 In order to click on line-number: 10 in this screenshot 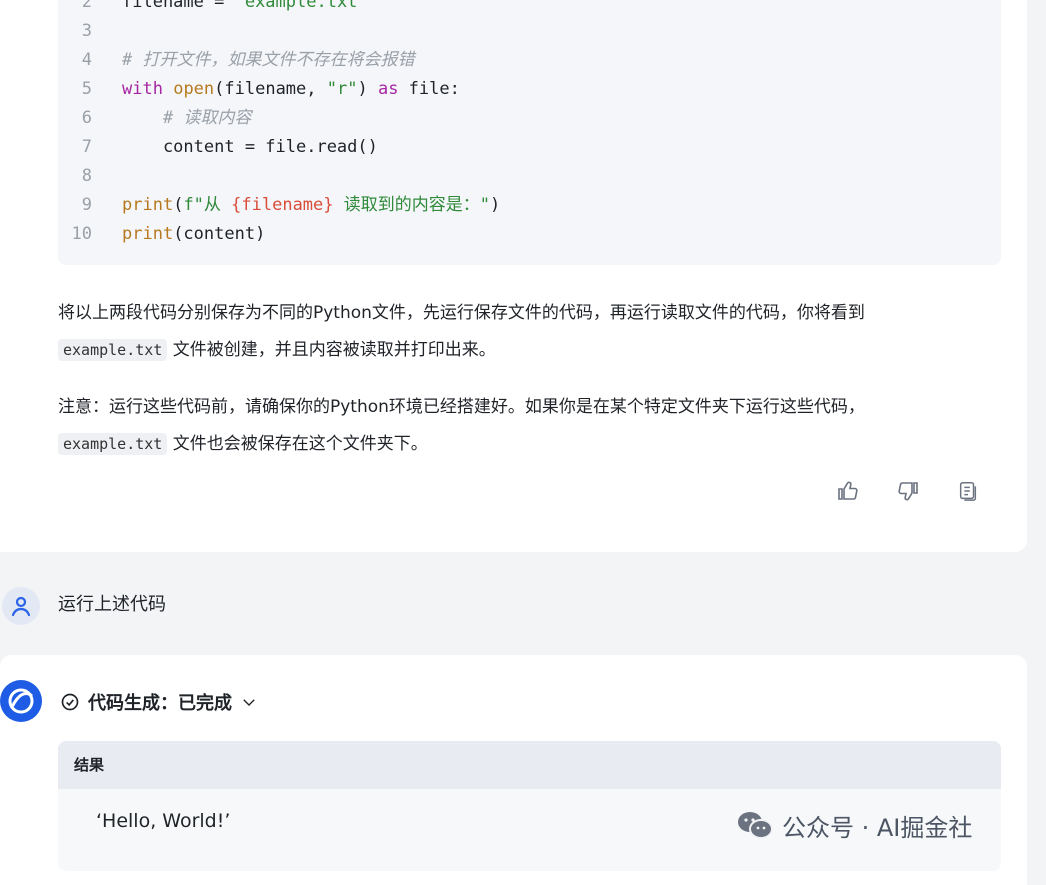, I will do `click(81, 234)`.